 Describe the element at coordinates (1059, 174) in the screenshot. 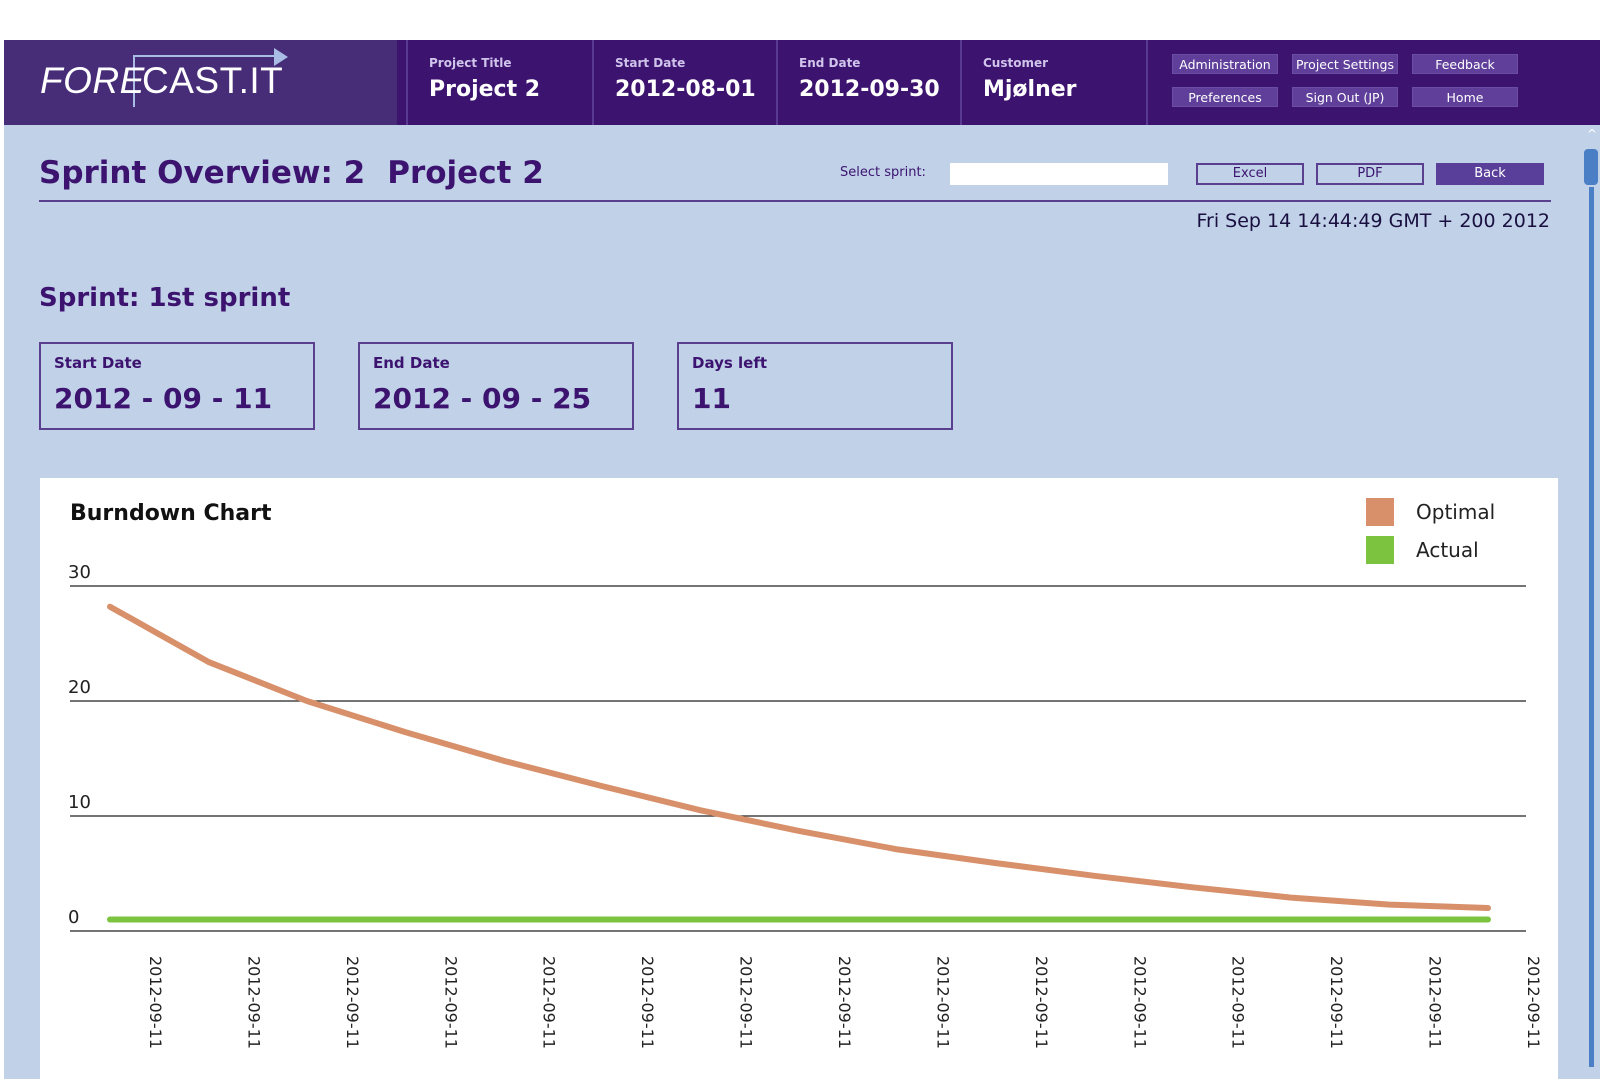

I see `select-sprint-input` at that location.